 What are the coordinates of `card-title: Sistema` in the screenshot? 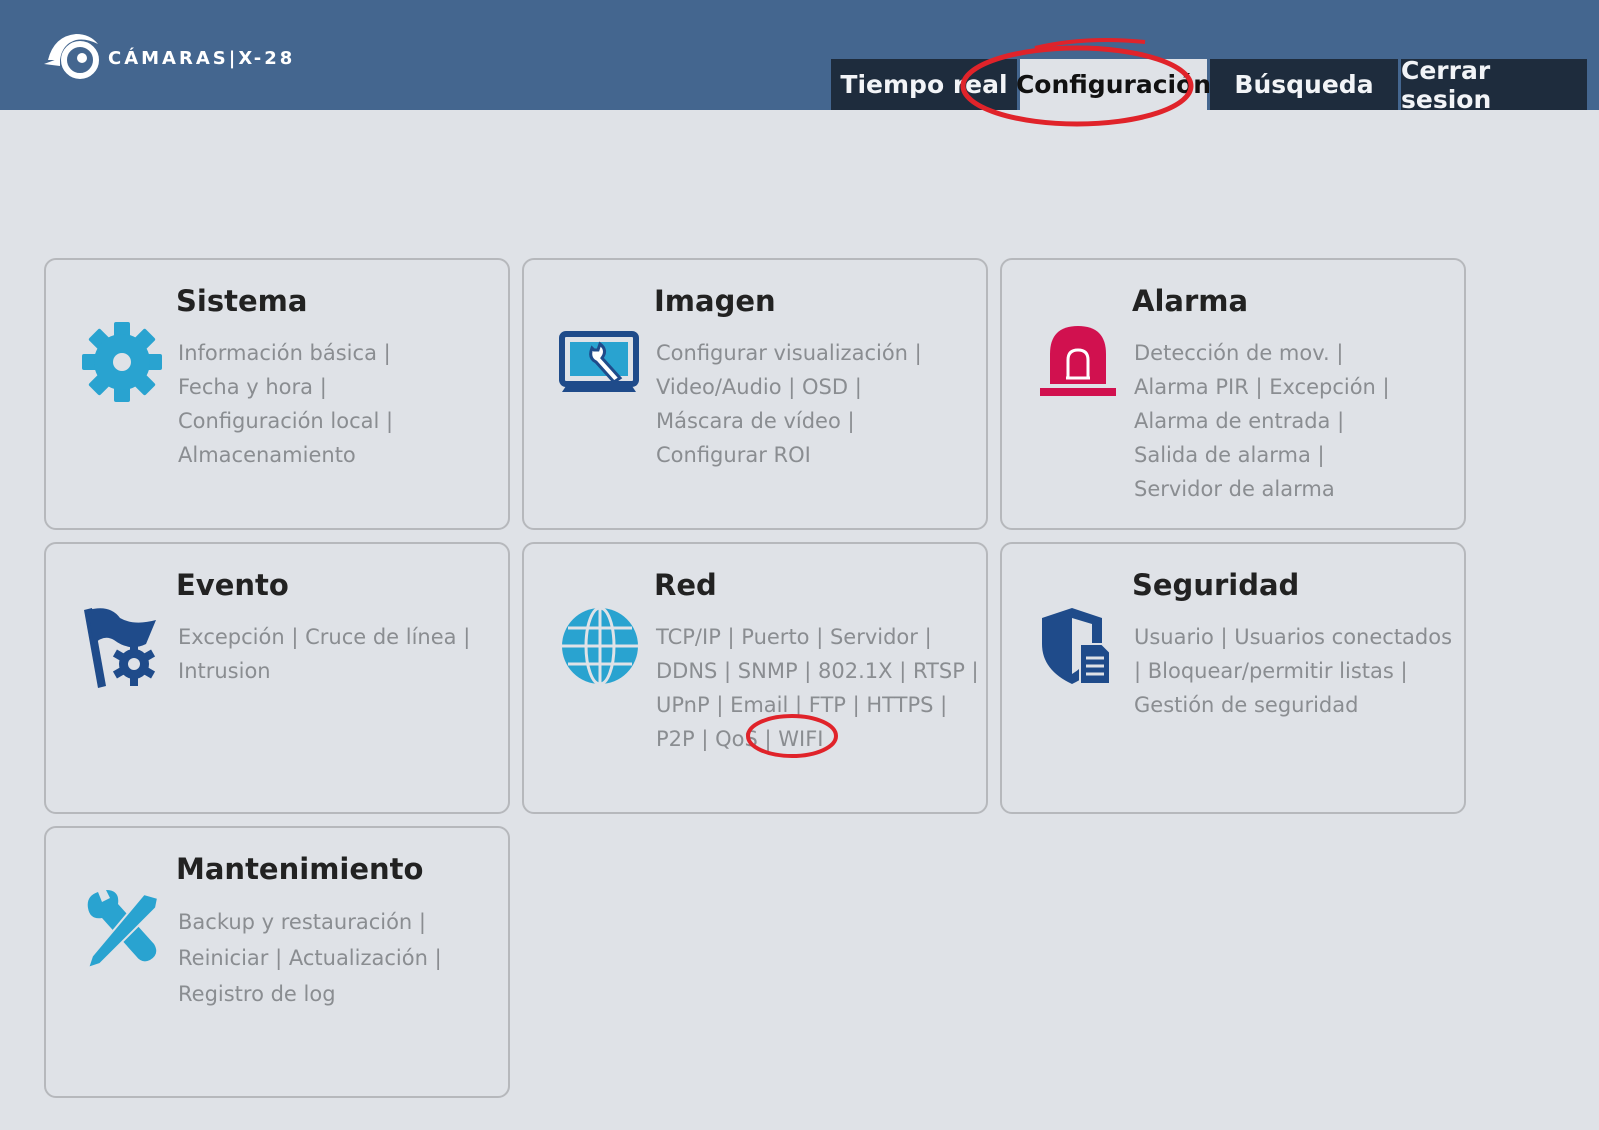 It's located at (242, 301).